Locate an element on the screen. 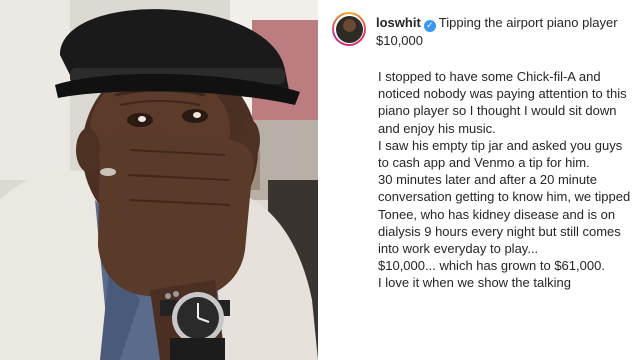  caption-paragraph: I love it when we show the talking is located at coordinates (474, 283).